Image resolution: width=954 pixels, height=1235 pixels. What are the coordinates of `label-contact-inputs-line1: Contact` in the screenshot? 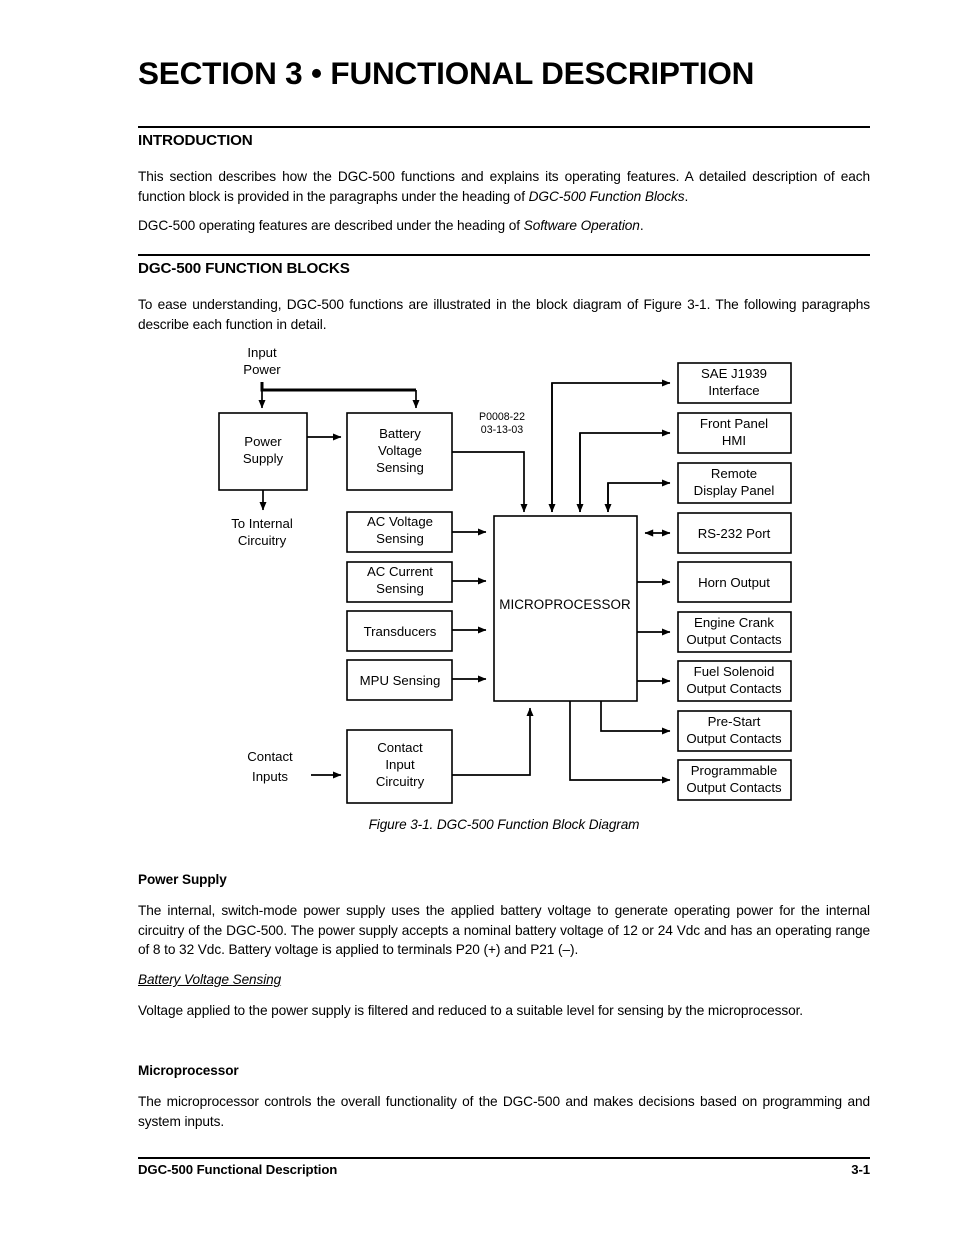 It's located at (270, 756).